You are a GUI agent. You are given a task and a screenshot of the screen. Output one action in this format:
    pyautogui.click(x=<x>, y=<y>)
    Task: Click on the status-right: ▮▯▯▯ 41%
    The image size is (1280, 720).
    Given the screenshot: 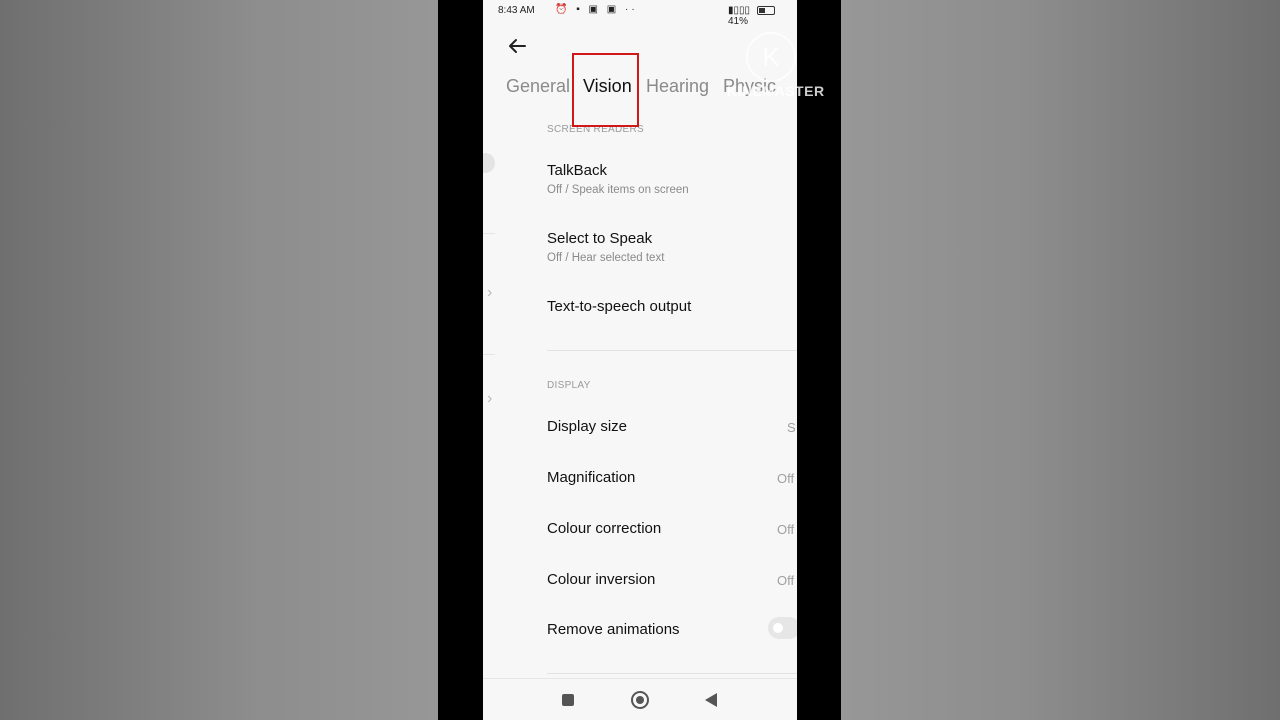 What is the action you would take?
    pyautogui.click(x=762, y=16)
    